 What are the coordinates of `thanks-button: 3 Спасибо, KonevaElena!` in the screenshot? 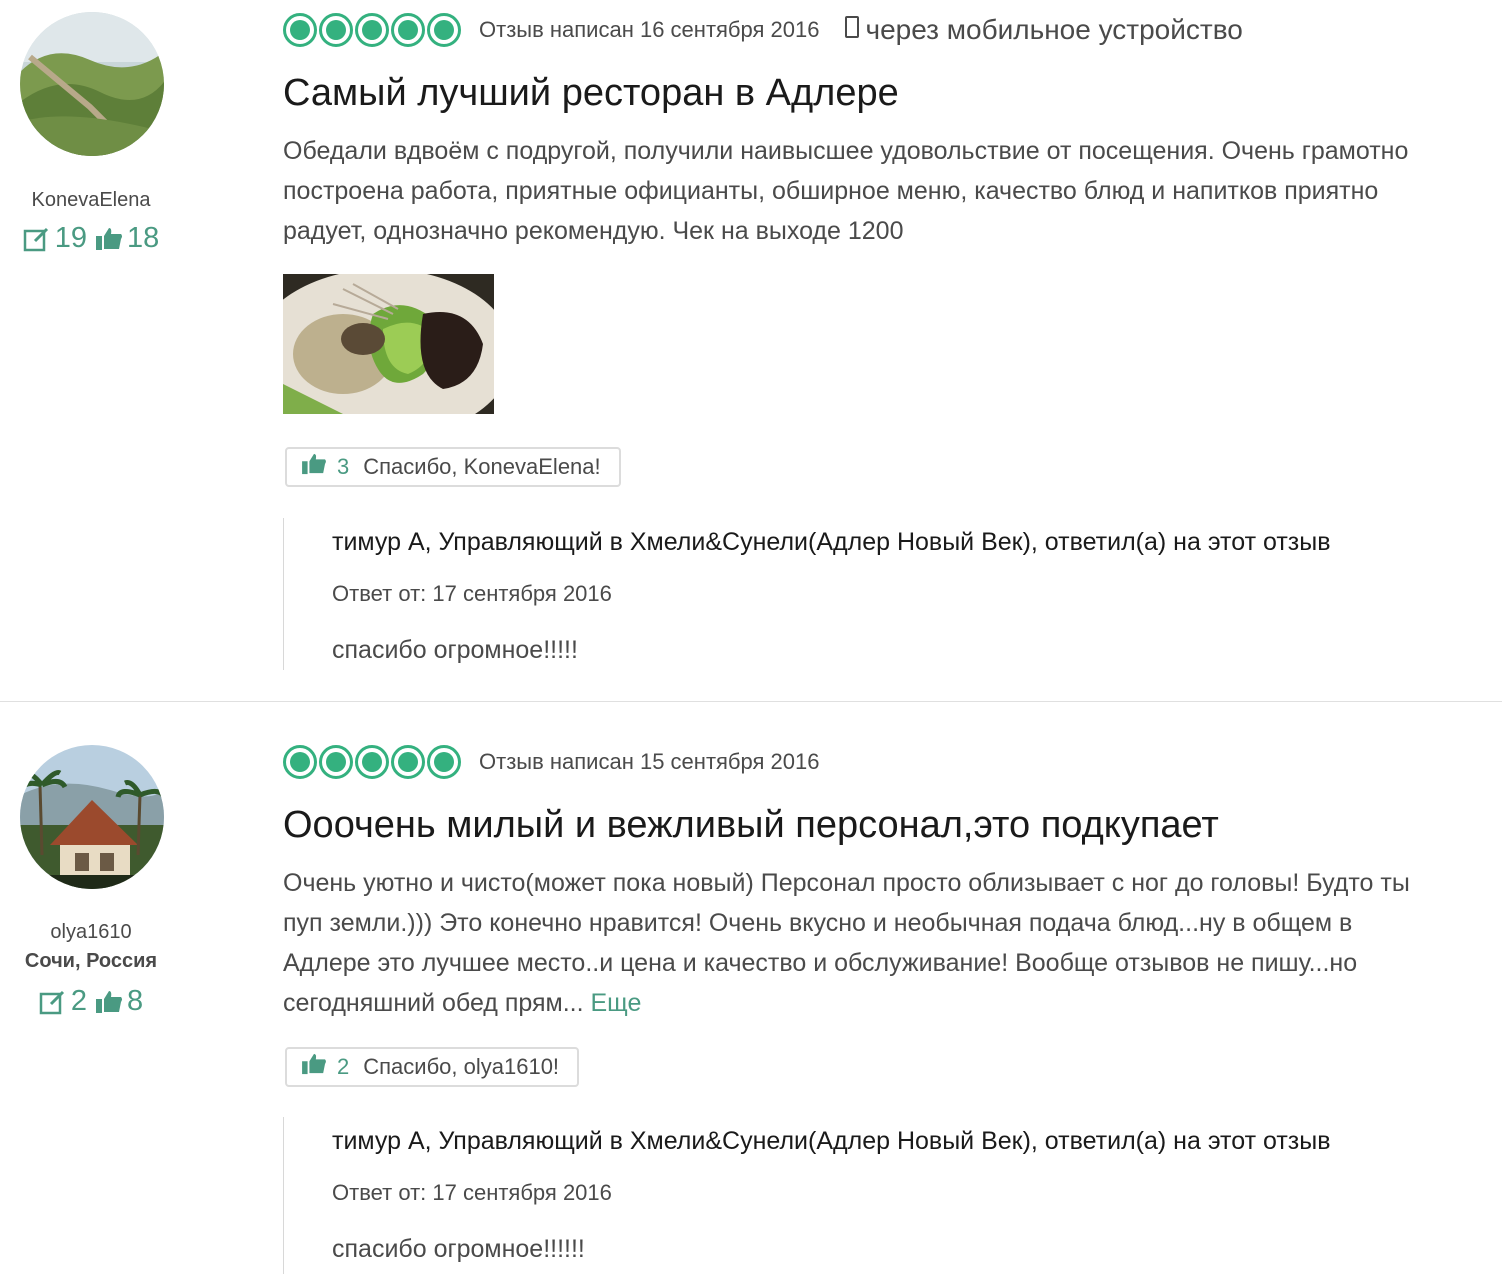 It's located at (453, 467).